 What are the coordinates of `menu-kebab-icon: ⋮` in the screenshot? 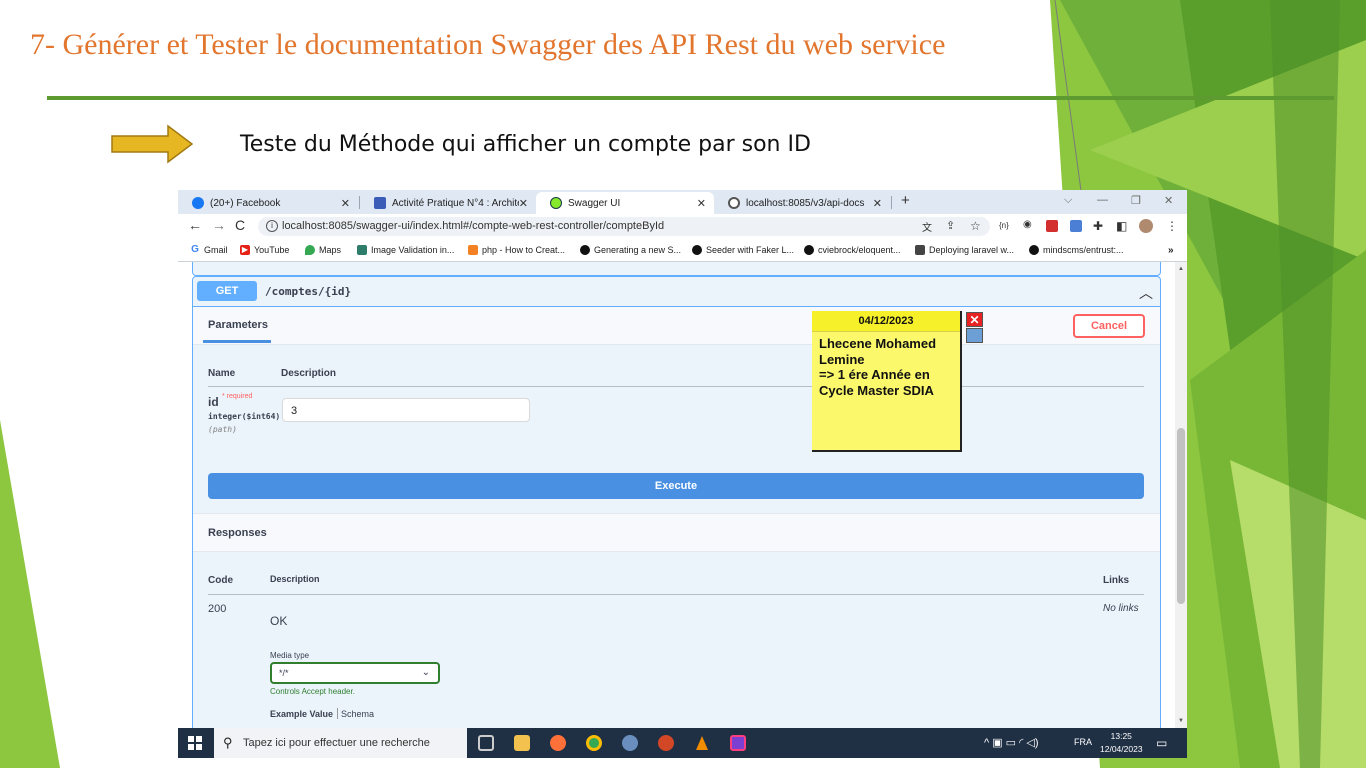 It's located at (1172, 226).